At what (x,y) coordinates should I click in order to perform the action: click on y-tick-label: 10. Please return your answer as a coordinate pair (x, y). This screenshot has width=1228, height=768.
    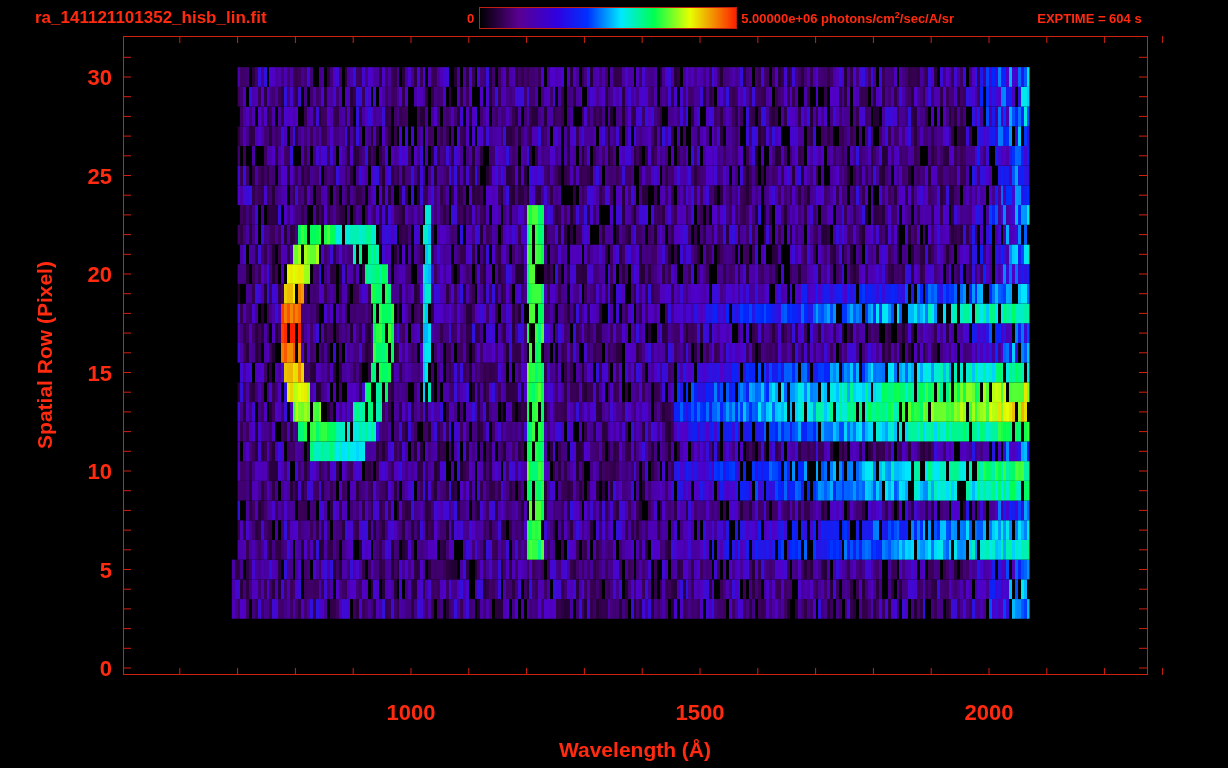
    Looking at the image, I should click on (99, 471).